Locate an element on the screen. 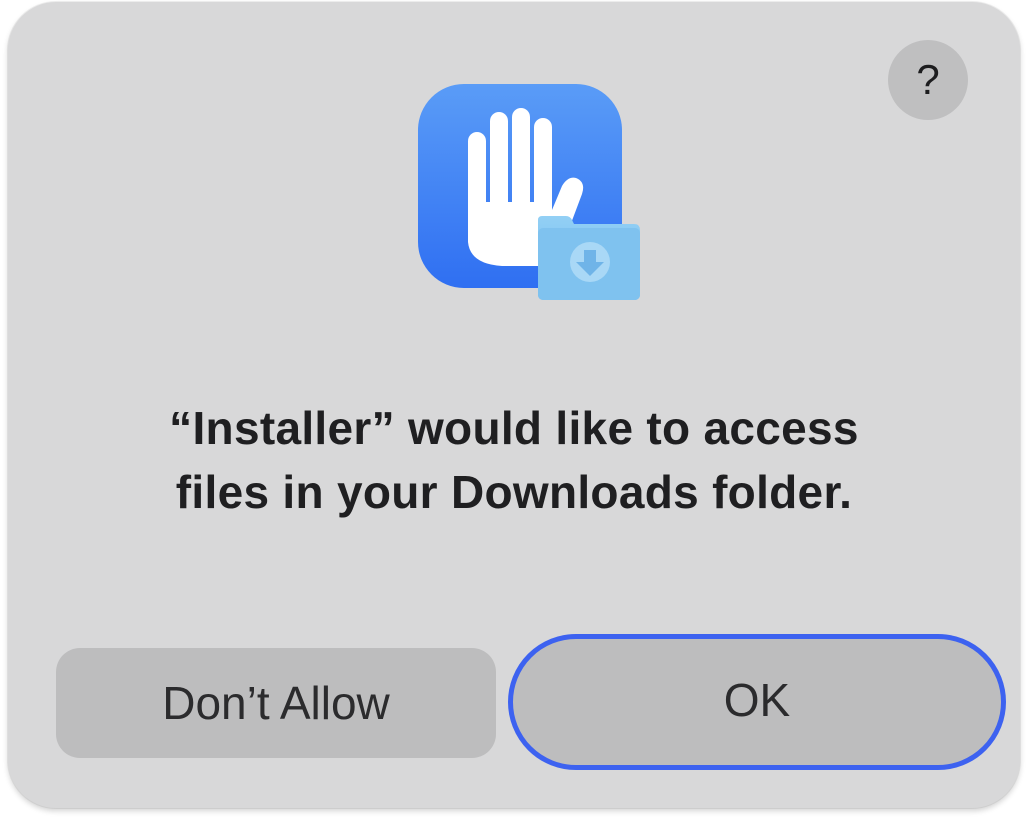 Image resolution: width=1028 pixels, height=824 pixels. help-icon: ? is located at coordinates (928, 79).